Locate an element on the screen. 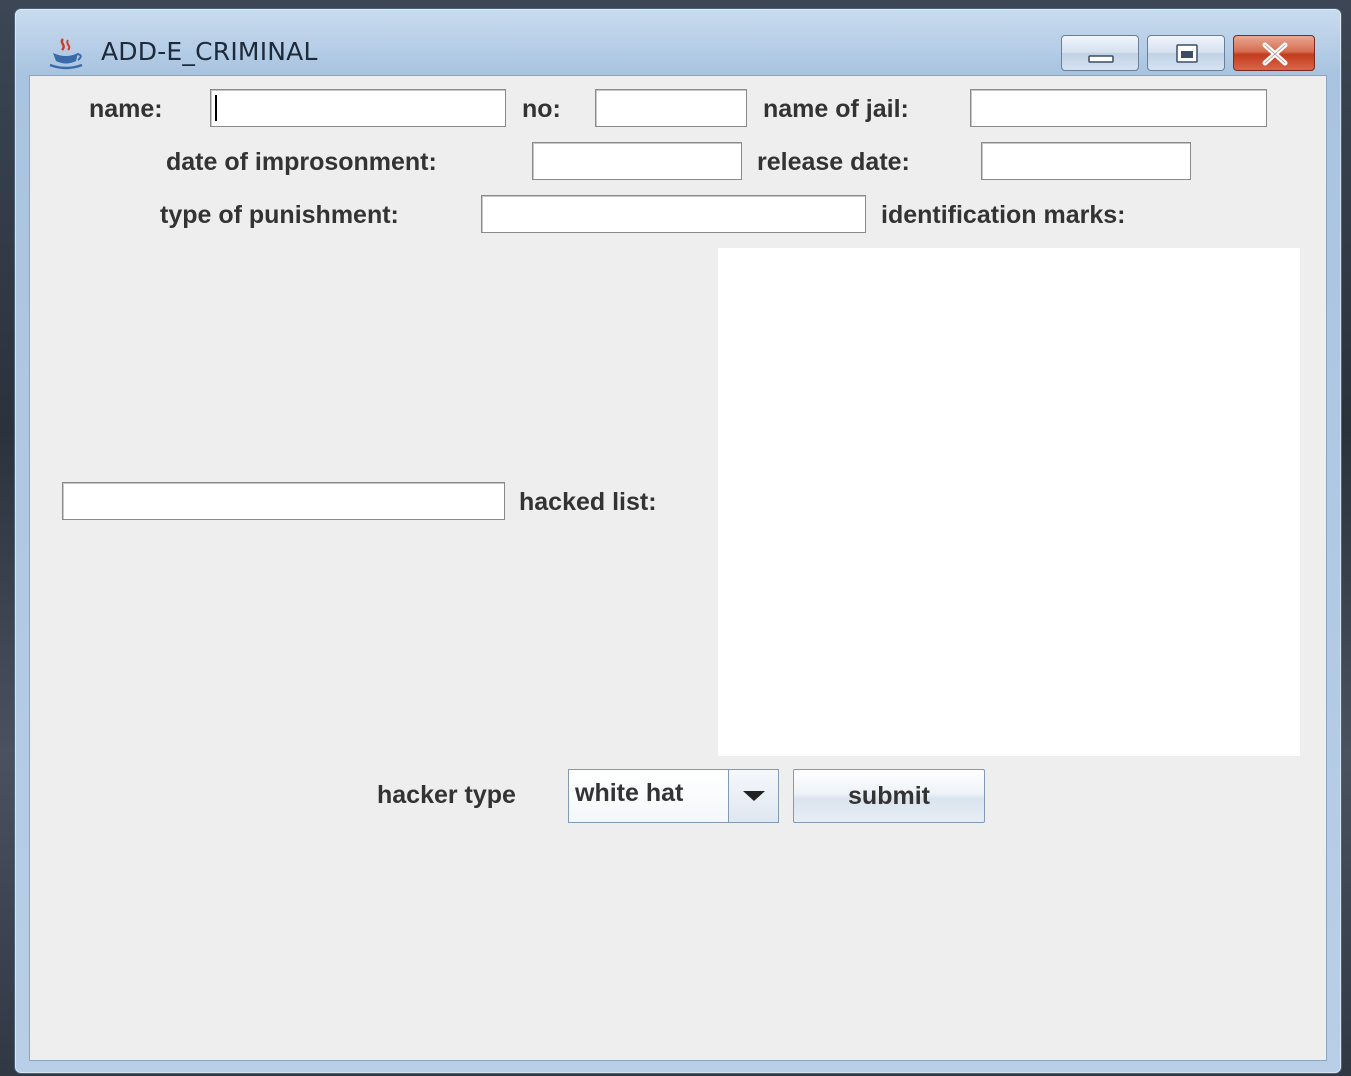 This screenshot has height=1076, width=1351. hacker-type-dropdown: white hat is located at coordinates (673, 796).